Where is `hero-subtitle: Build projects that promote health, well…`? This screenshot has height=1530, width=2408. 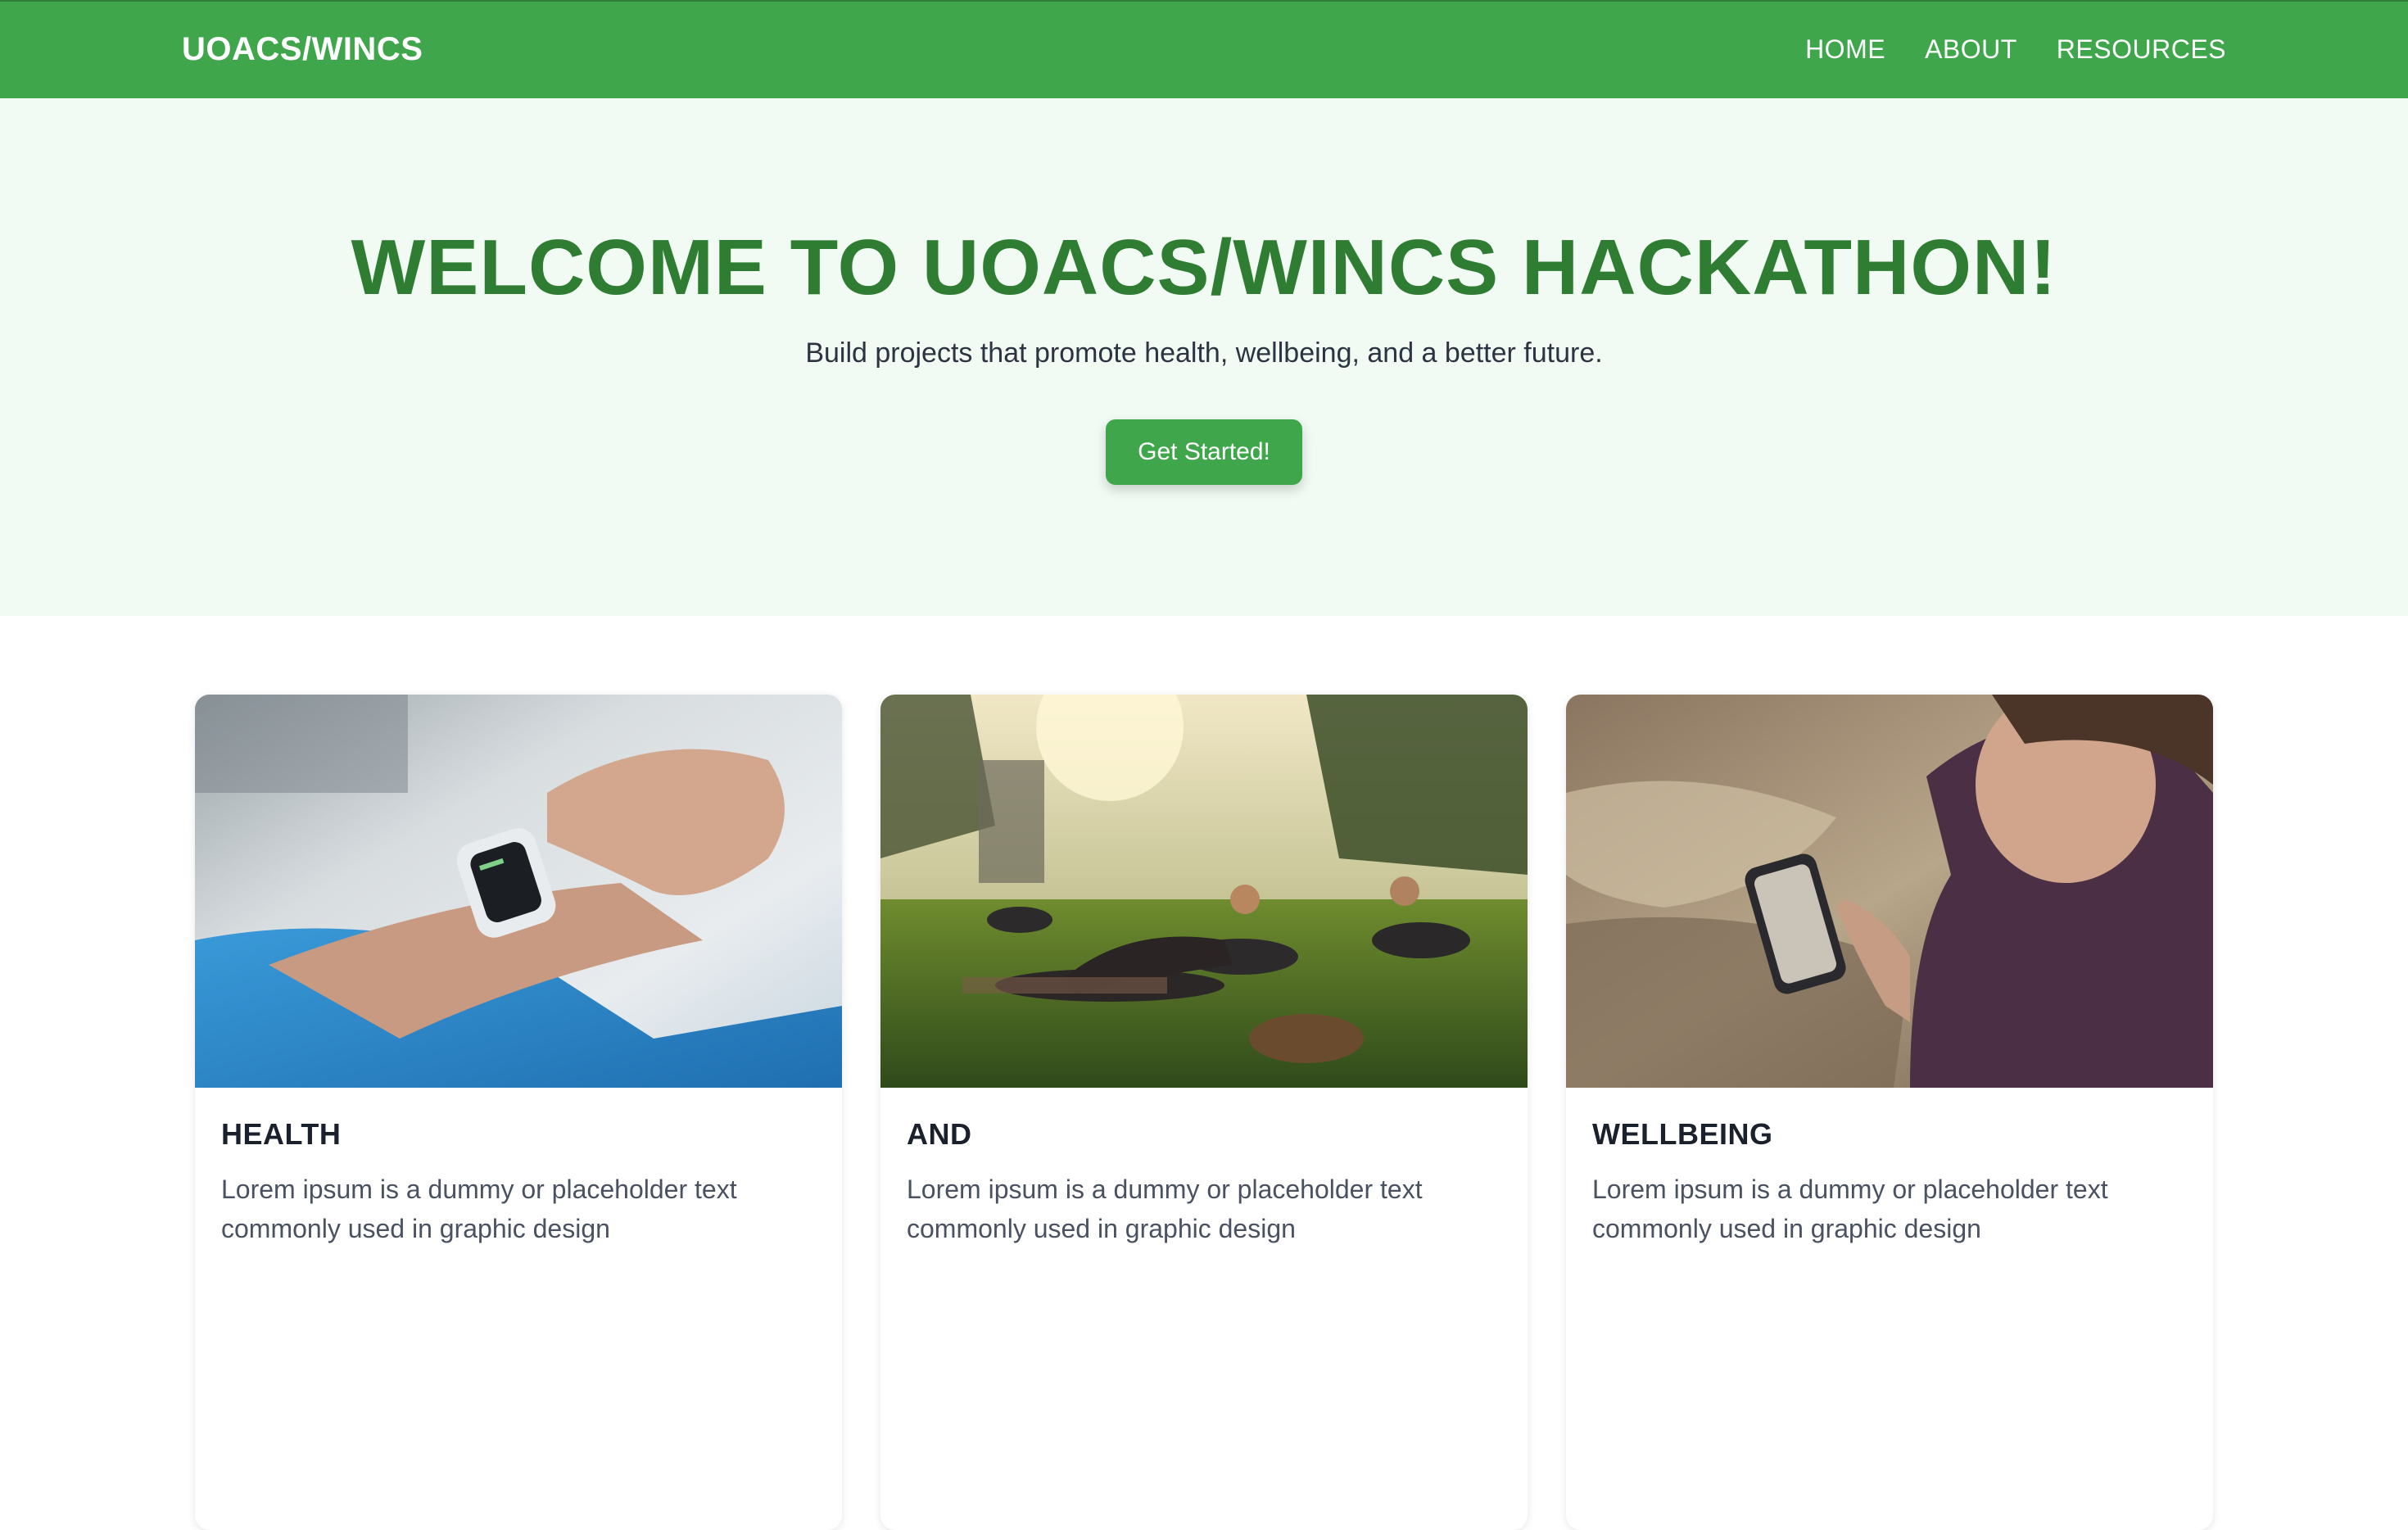 hero-subtitle: Build projects that promote health, well… is located at coordinates (1204, 353).